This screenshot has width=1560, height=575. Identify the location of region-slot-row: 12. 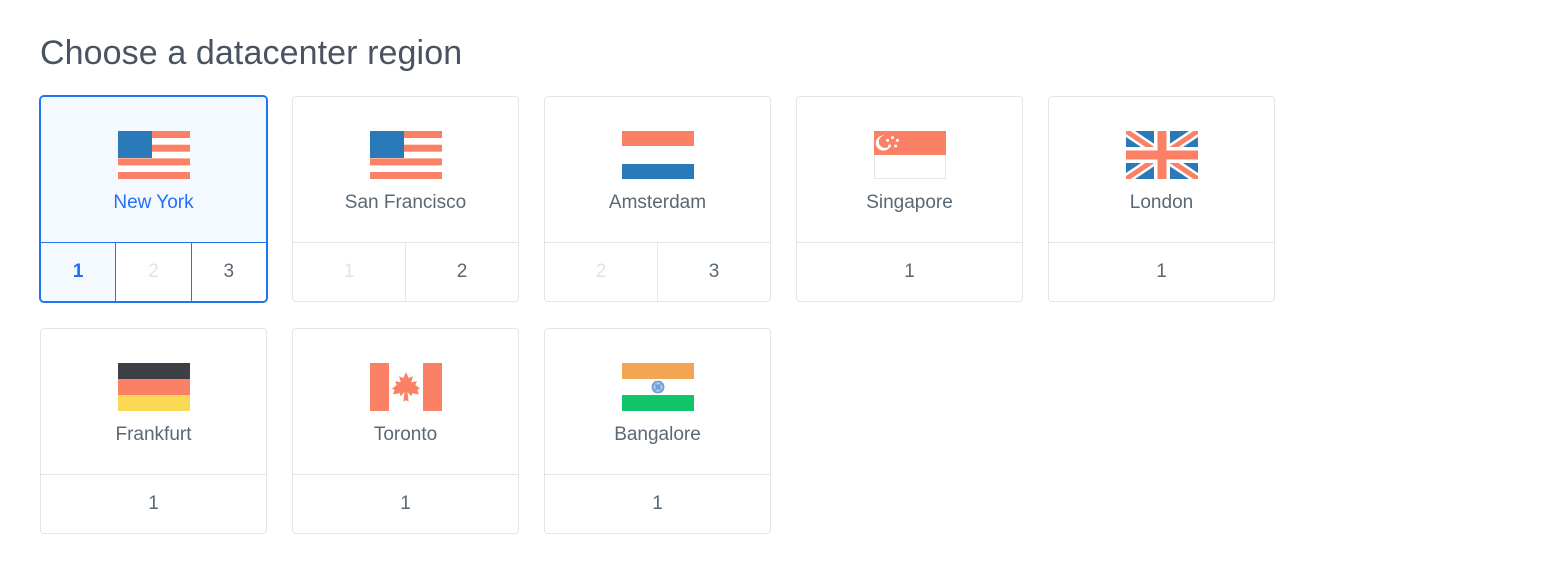
(405, 271).